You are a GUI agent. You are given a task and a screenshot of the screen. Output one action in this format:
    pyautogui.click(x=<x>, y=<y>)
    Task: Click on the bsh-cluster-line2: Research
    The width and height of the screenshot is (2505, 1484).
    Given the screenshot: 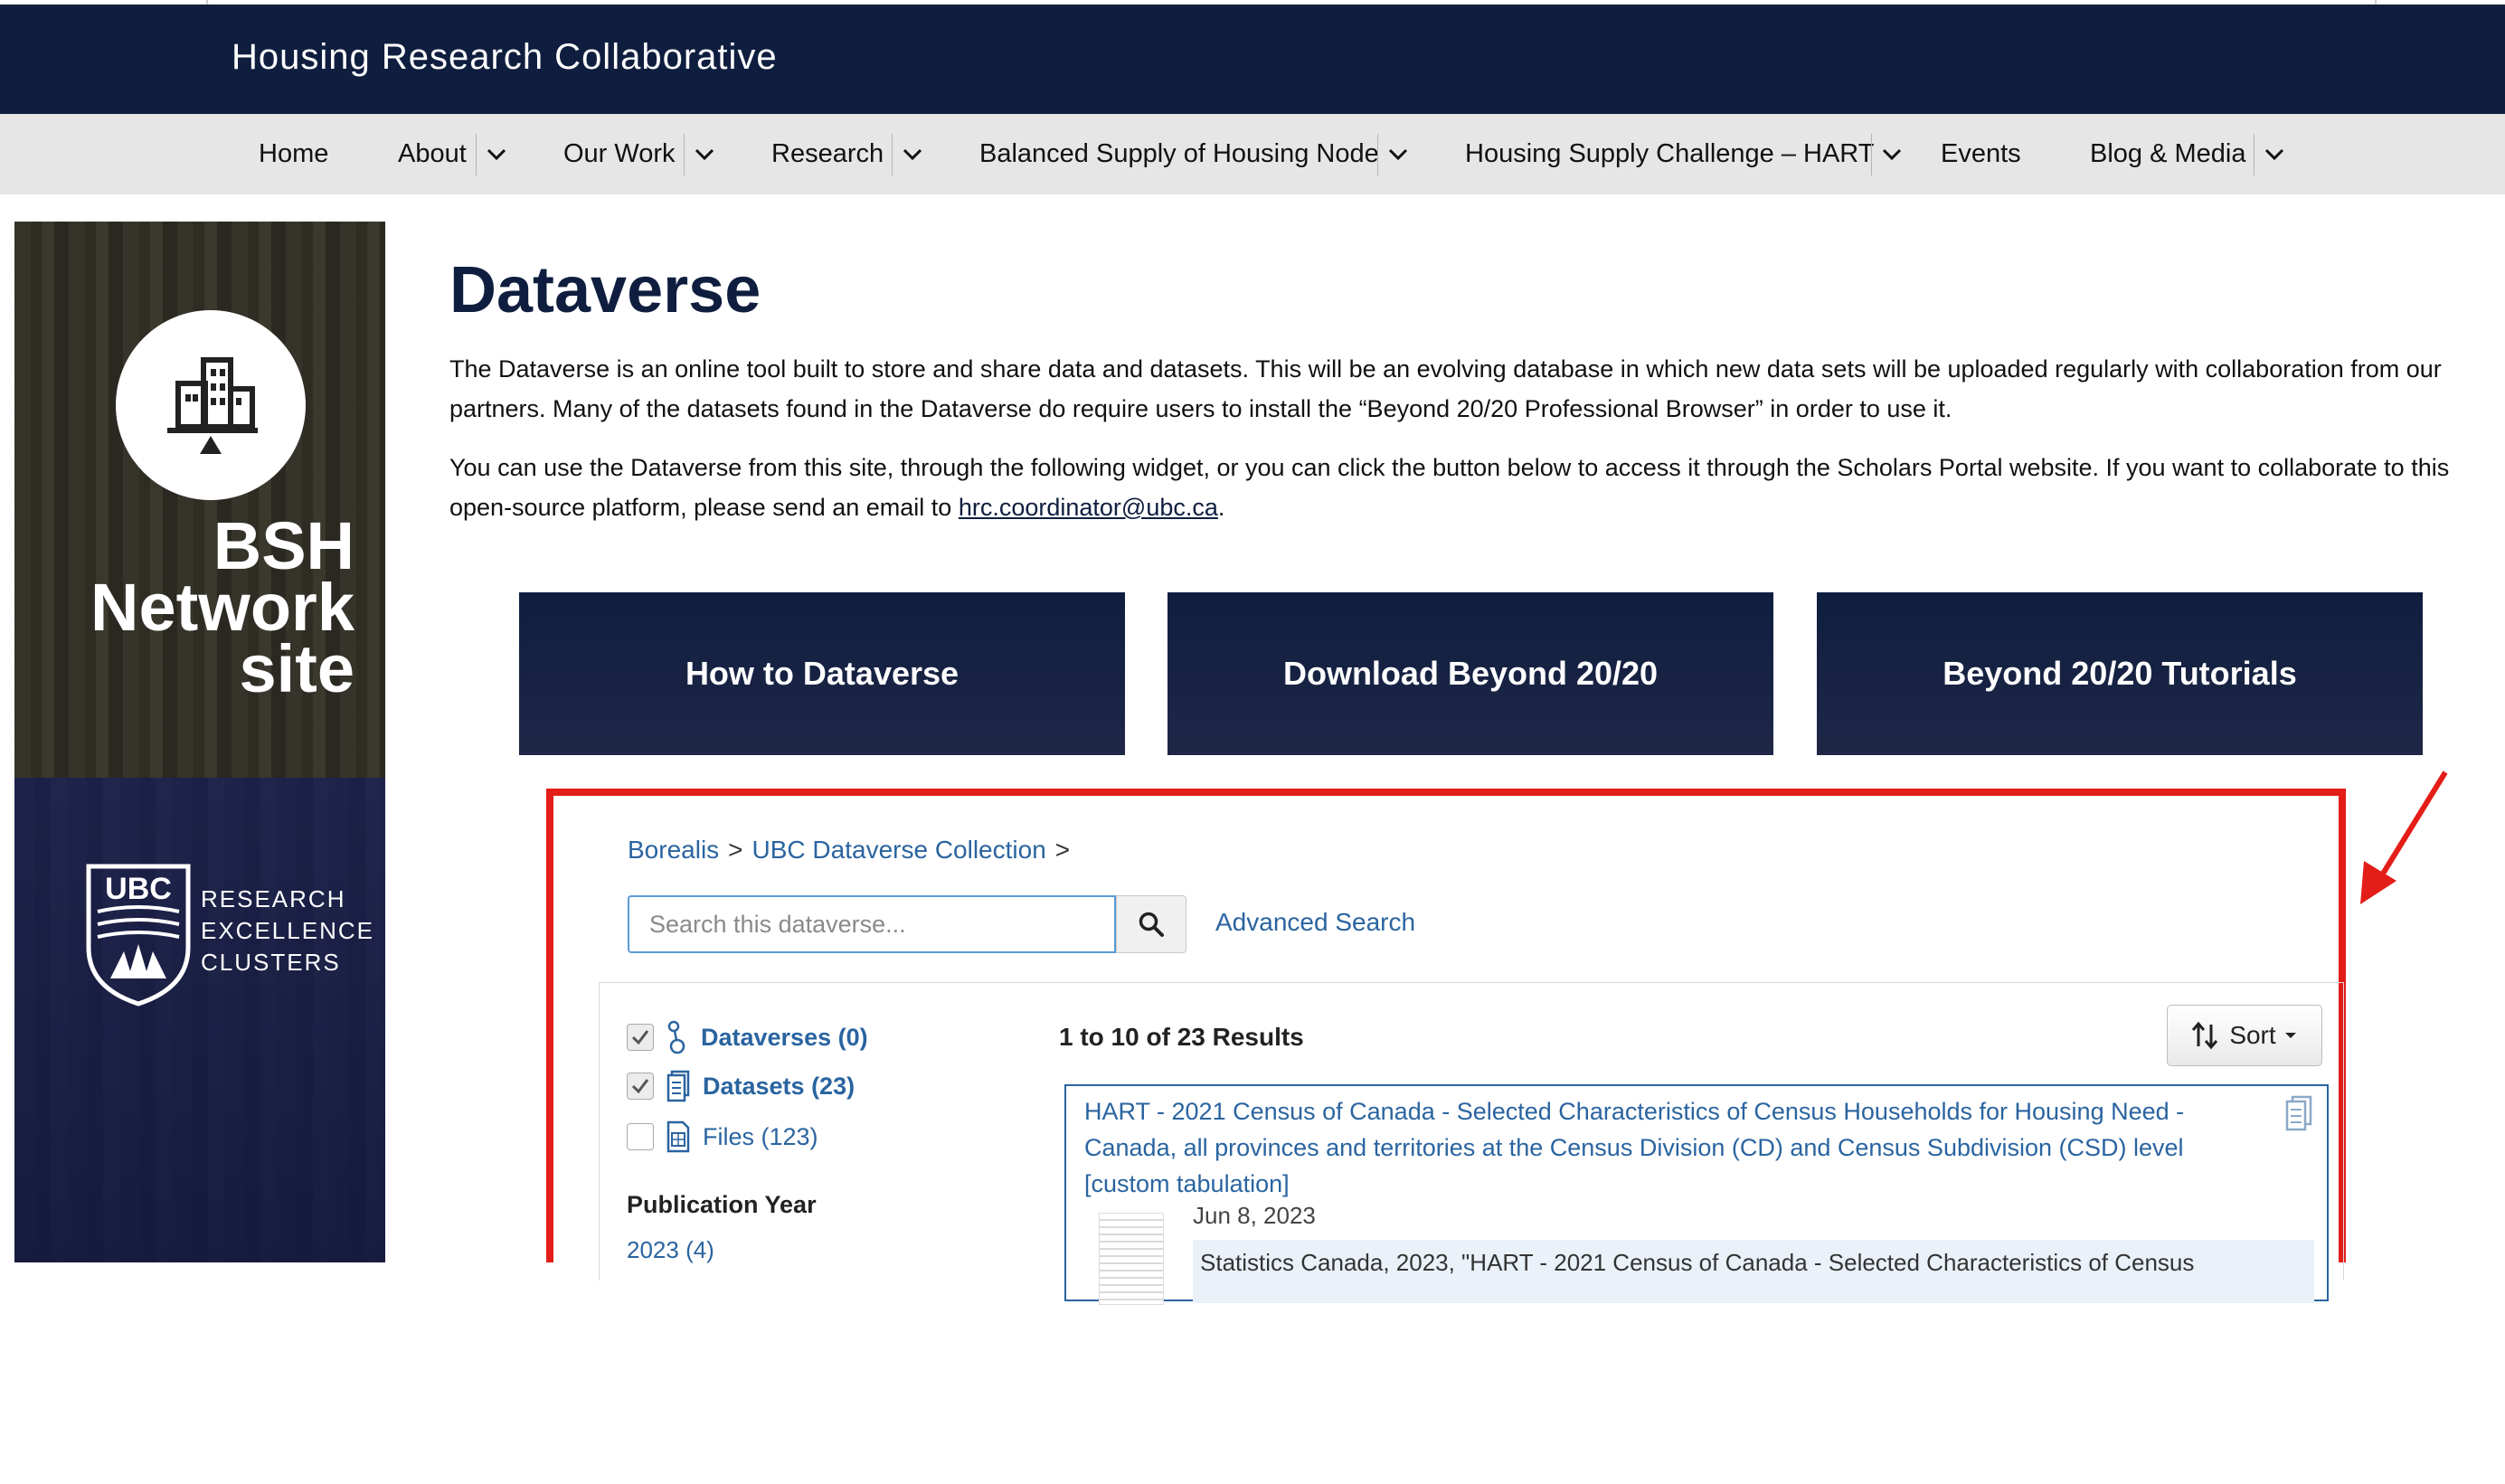 What is the action you would take?
    pyautogui.click(x=203, y=1385)
    